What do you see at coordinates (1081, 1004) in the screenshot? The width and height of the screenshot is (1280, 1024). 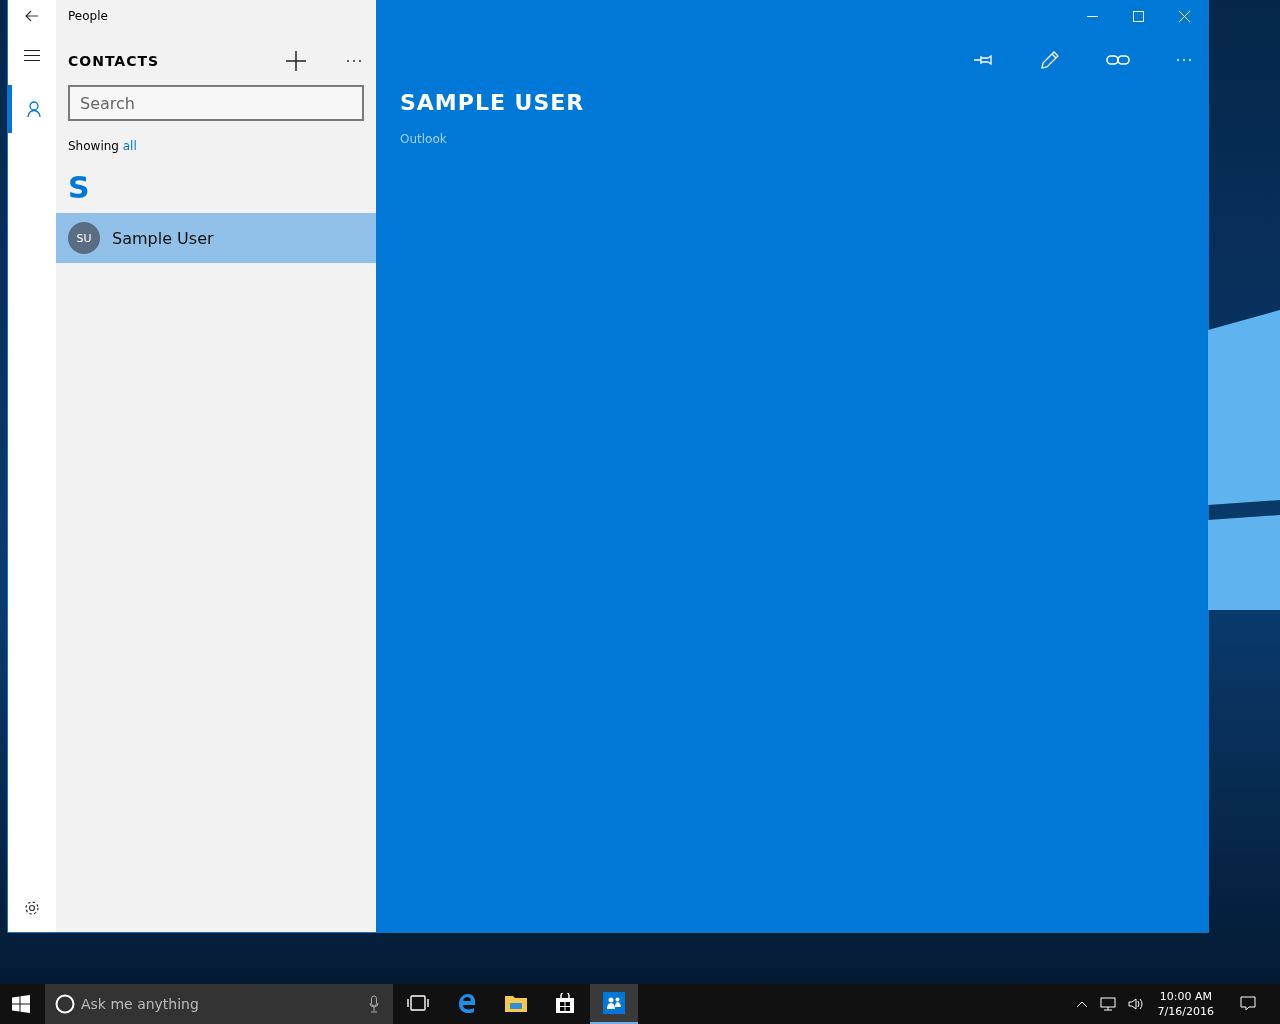 I see `chevron-up-icon` at bounding box center [1081, 1004].